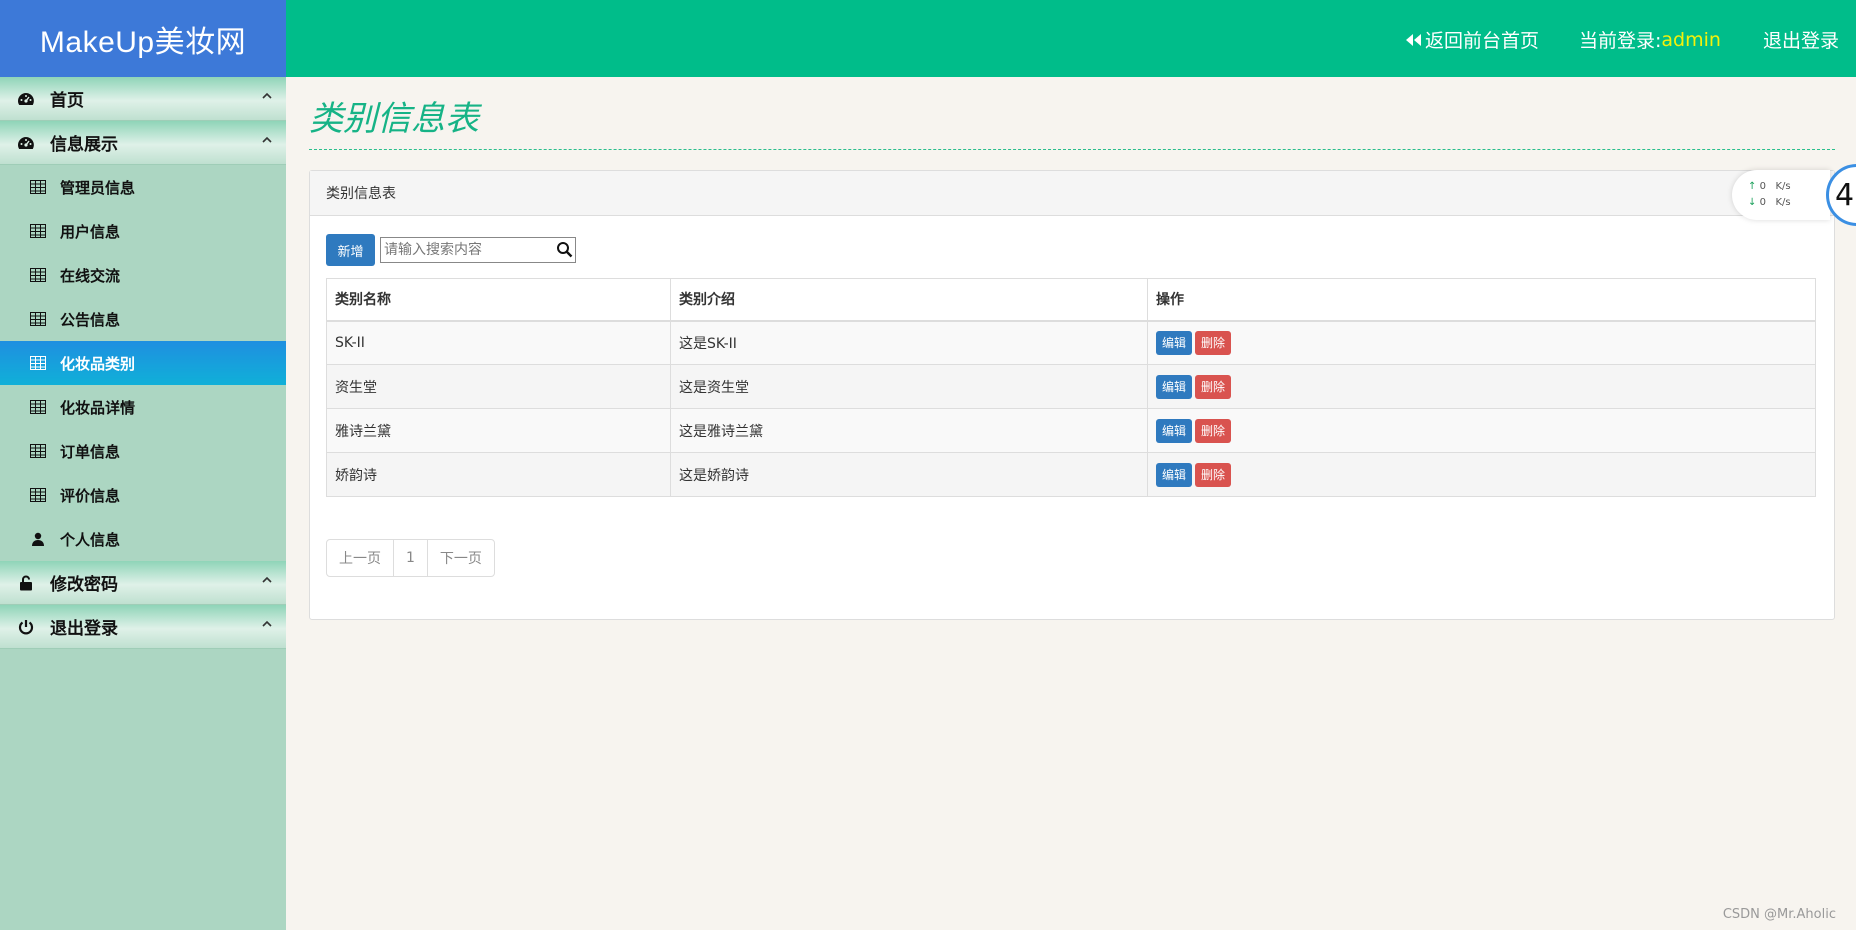  What do you see at coordinates (498, 474) in the screenshot?
I see `category-name-cell: 娇韵诗` at bounding box center [498, 474].